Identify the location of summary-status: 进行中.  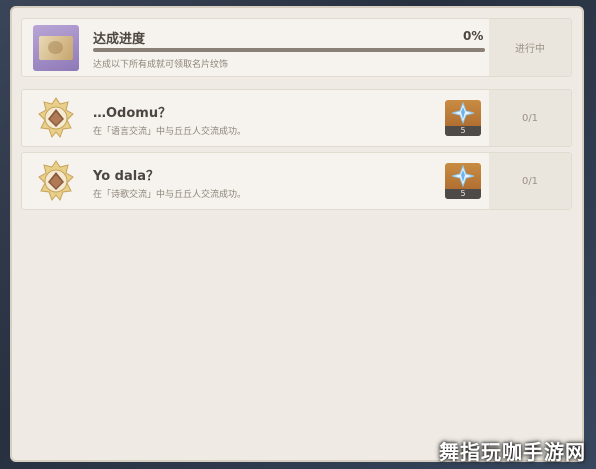
(530, 47).